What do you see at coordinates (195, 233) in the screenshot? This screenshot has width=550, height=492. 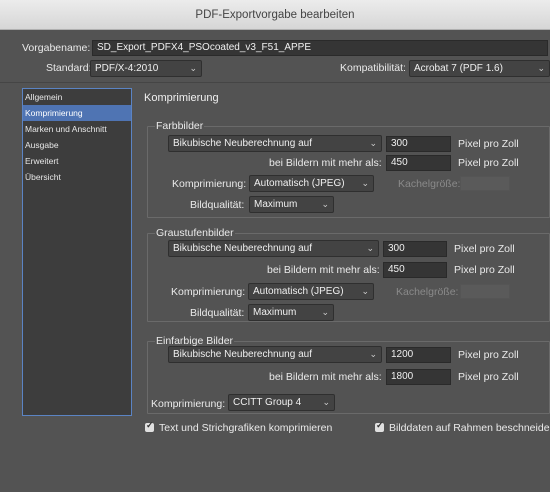 I see `grayscale-images-title: Graustufenbilder` at bounding box center [195, 233].